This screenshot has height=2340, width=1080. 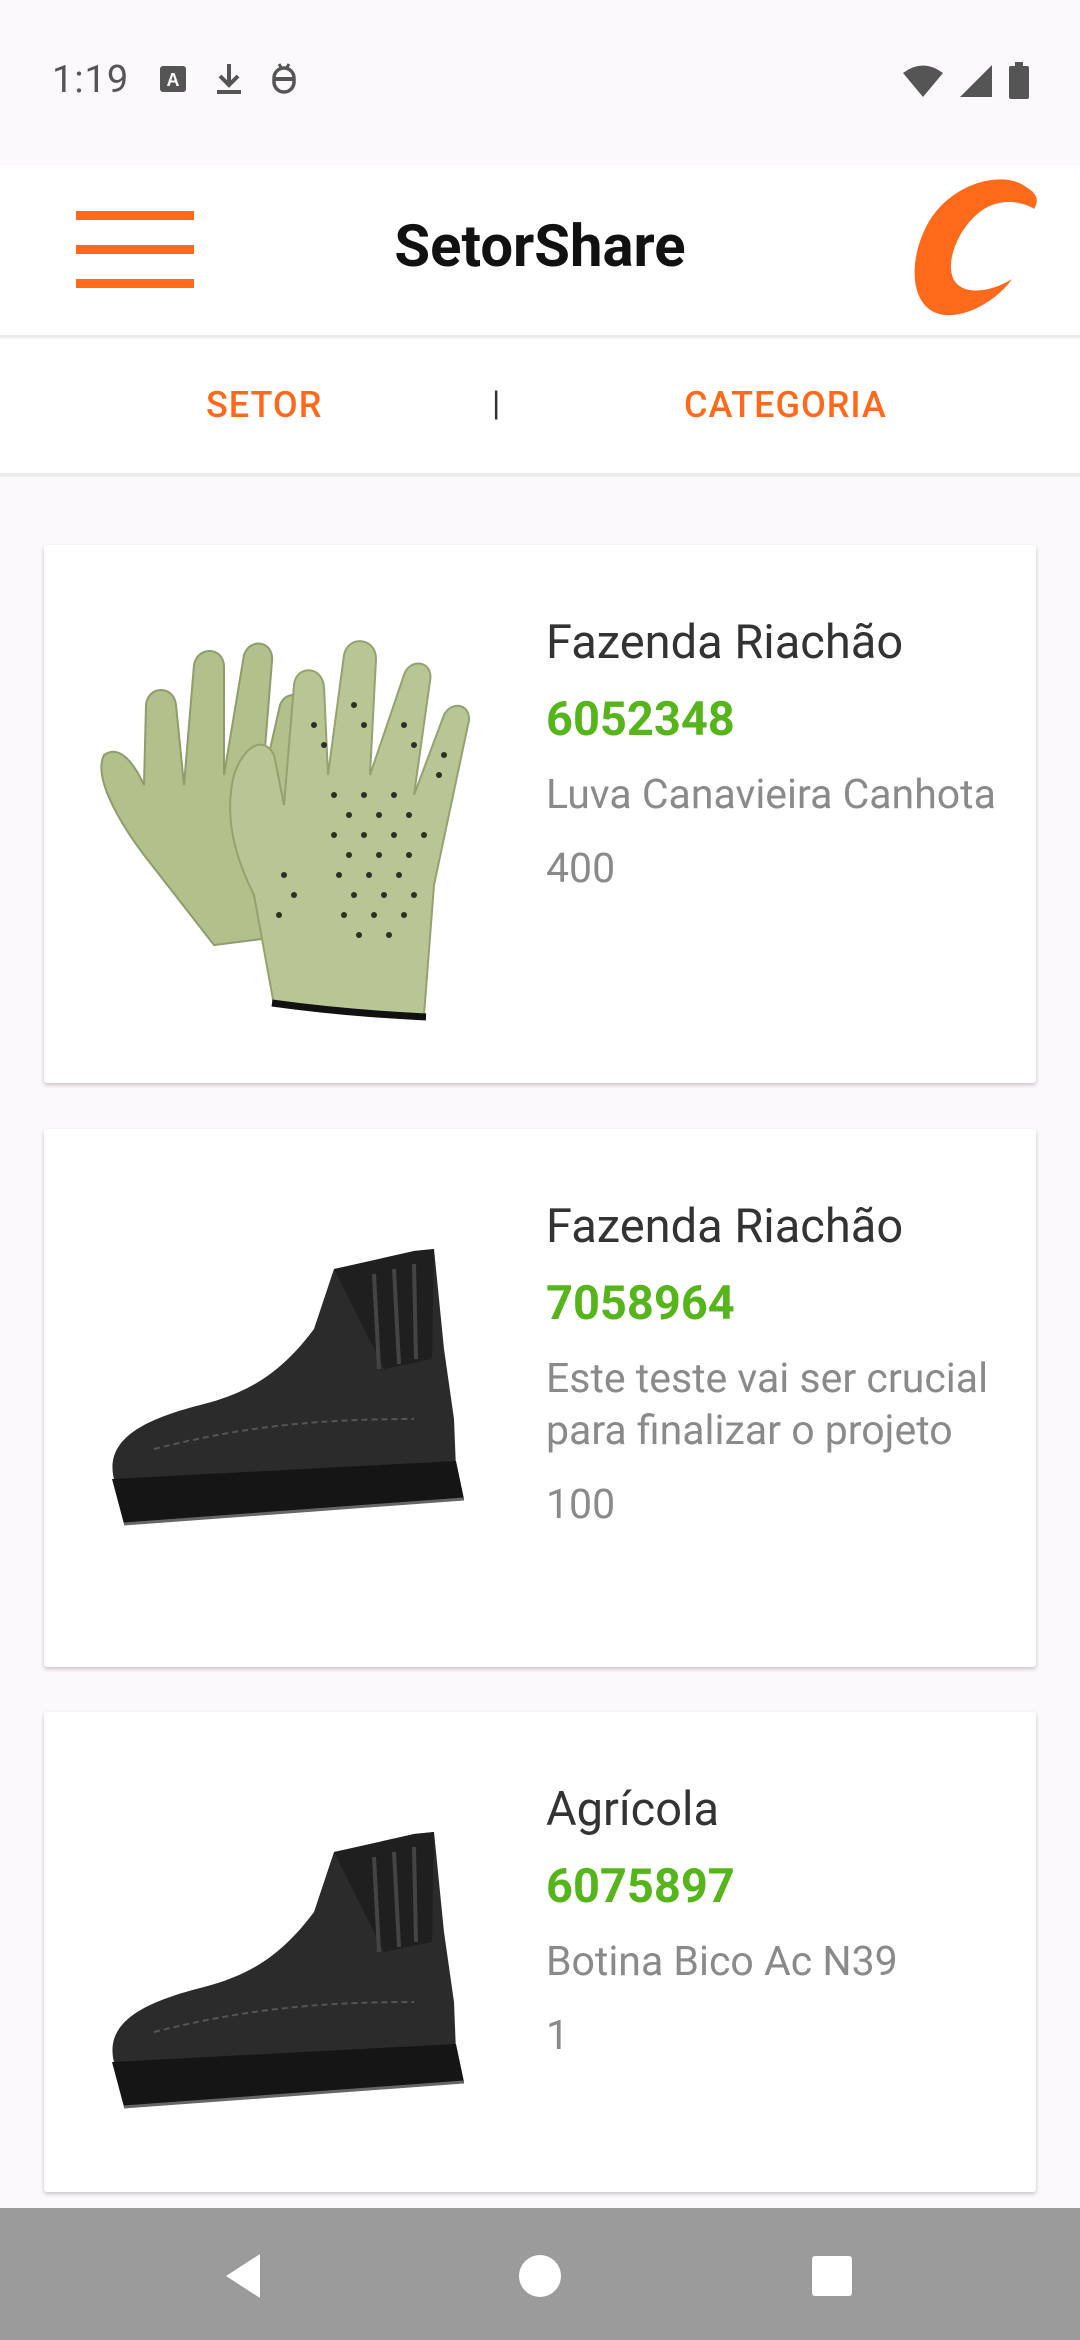 I want to click on status-bar: 1:19 A, so click(x=540, y=82).